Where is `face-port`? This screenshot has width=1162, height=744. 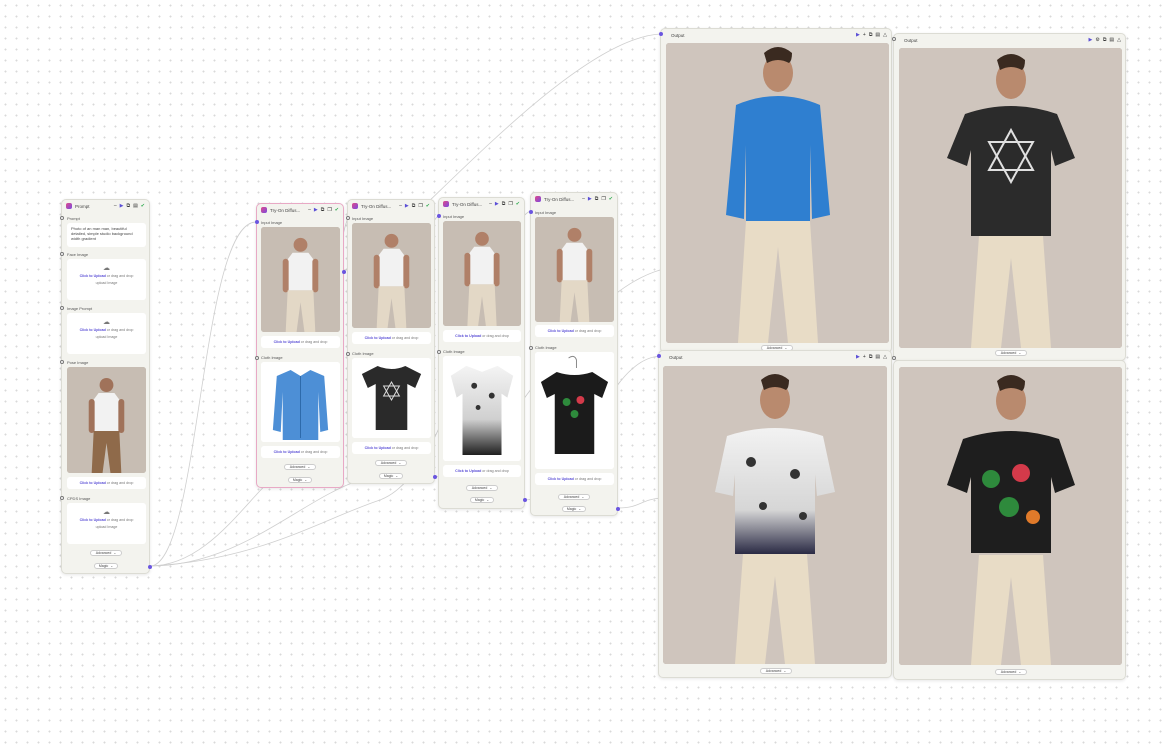
face-port is located at coordinates (62, 254).